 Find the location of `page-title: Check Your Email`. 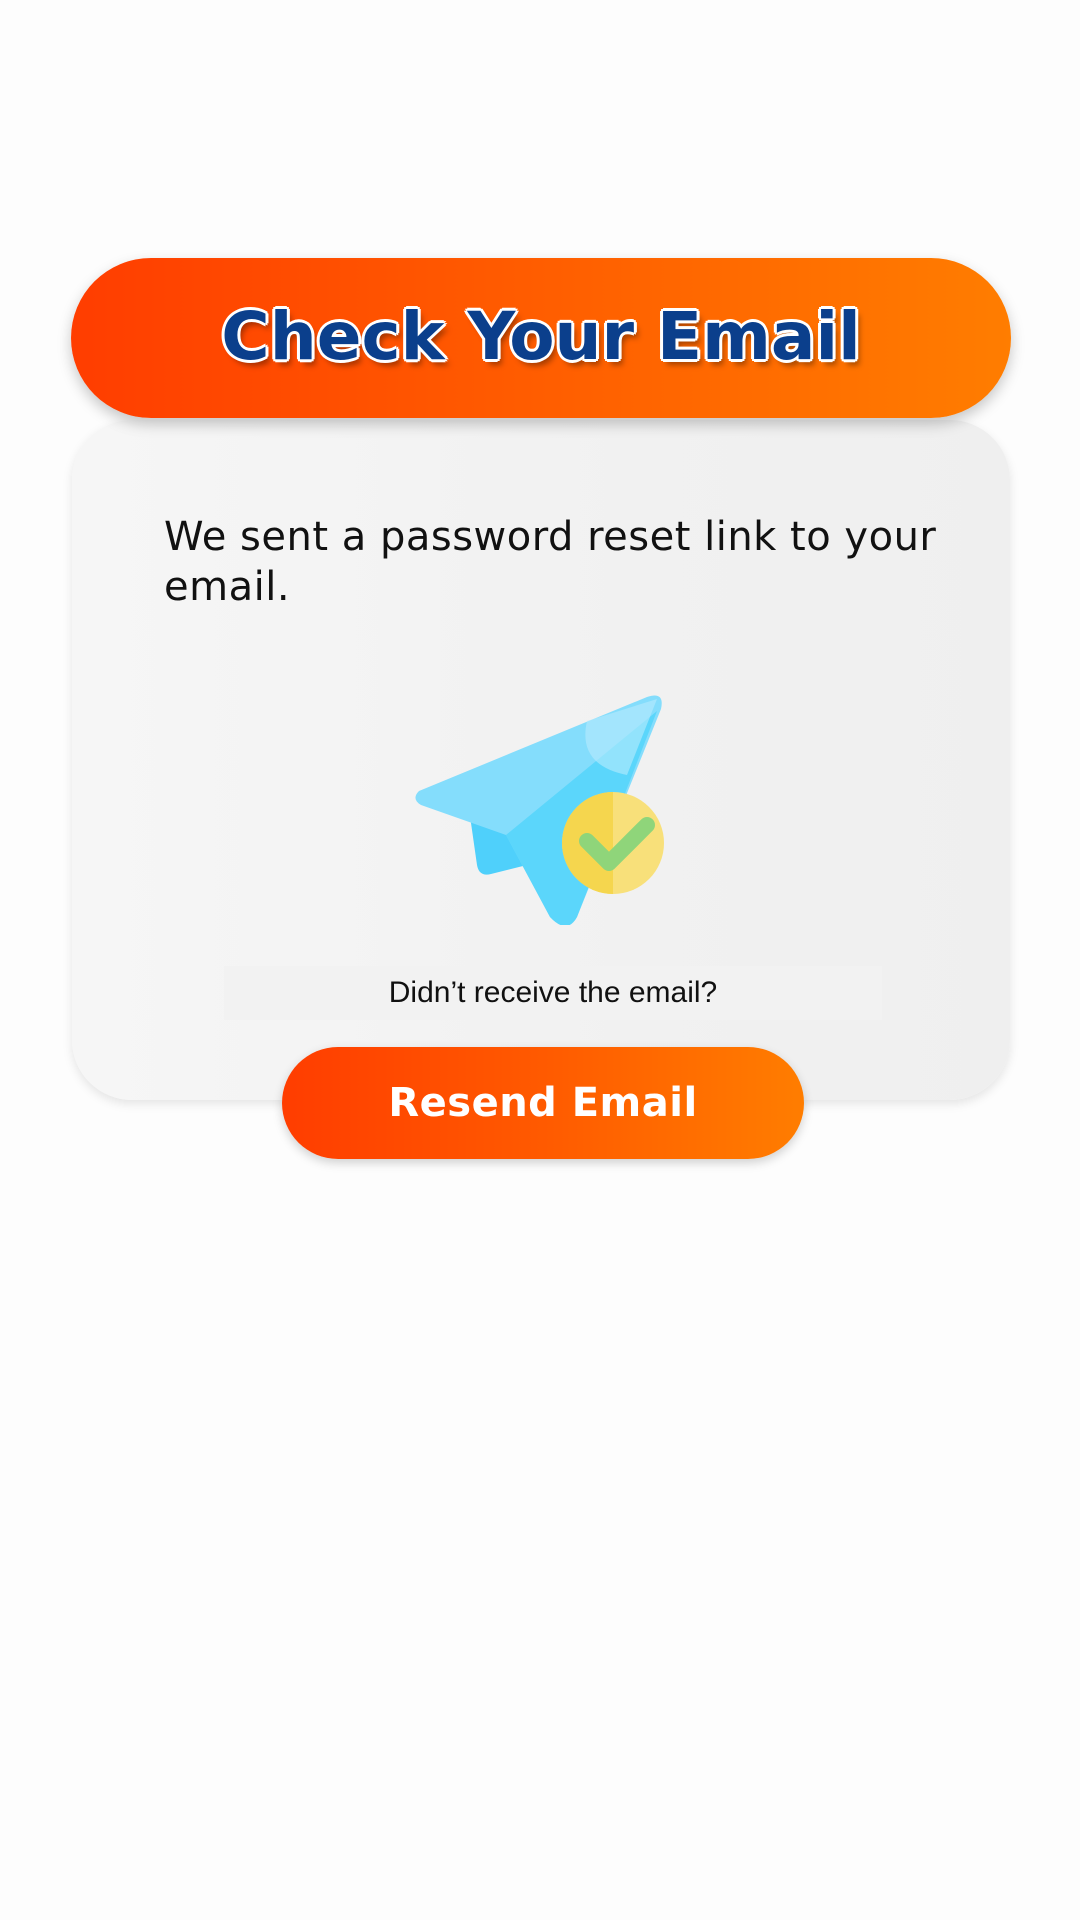

page-title: Check Your Email is located at coordinates (541, 336).